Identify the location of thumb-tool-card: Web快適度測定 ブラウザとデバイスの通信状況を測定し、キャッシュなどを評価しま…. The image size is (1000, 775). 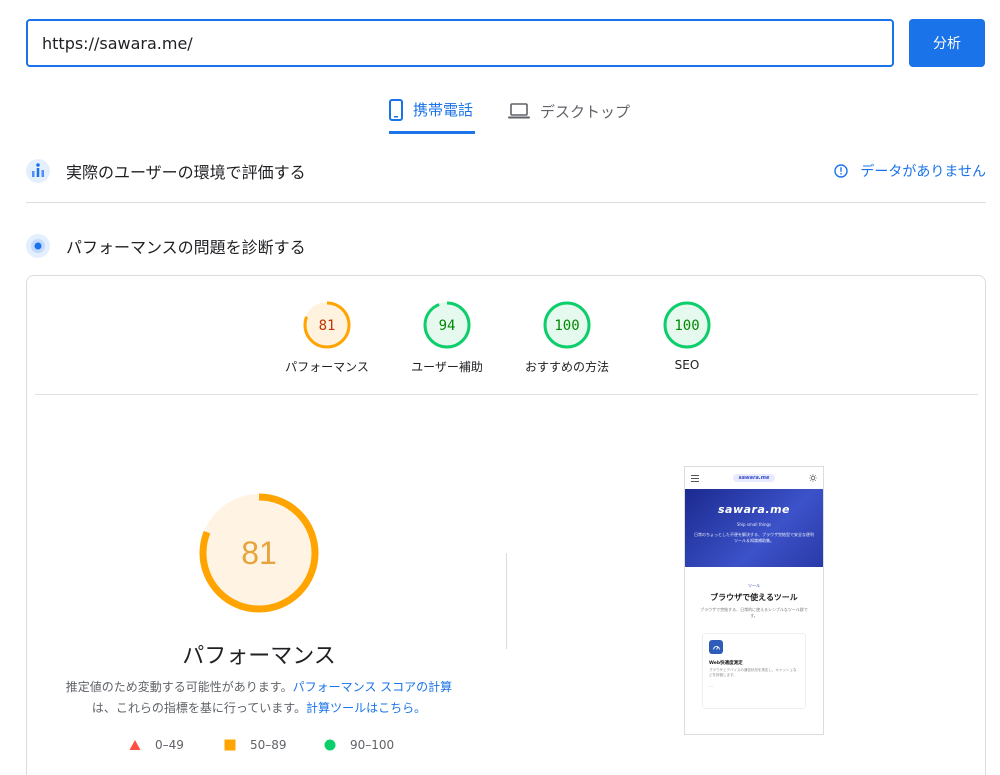
(754, 671).